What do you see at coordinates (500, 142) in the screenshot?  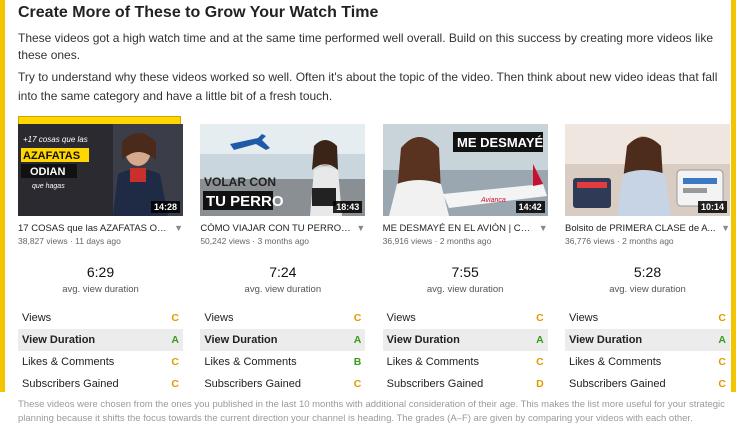 I see `thumb-text: ME DESMAYÉ` at bounding box center [500, 142].